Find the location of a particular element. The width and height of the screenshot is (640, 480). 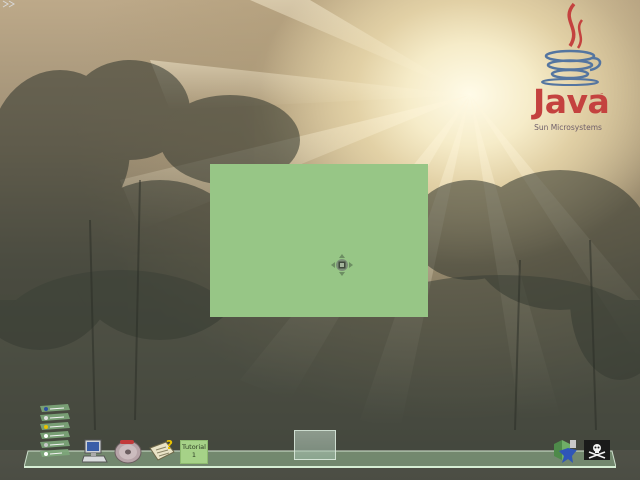

help-question-icon: ? is located at coordinates (162, 451).